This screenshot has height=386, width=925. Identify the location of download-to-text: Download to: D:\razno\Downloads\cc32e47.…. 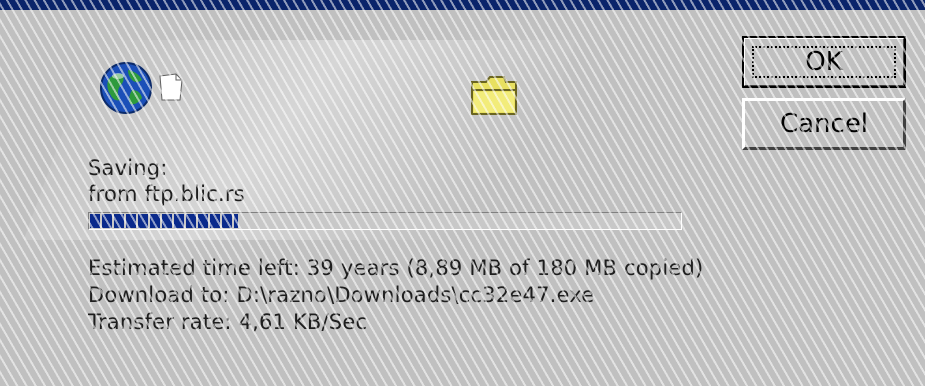
(341, 295).